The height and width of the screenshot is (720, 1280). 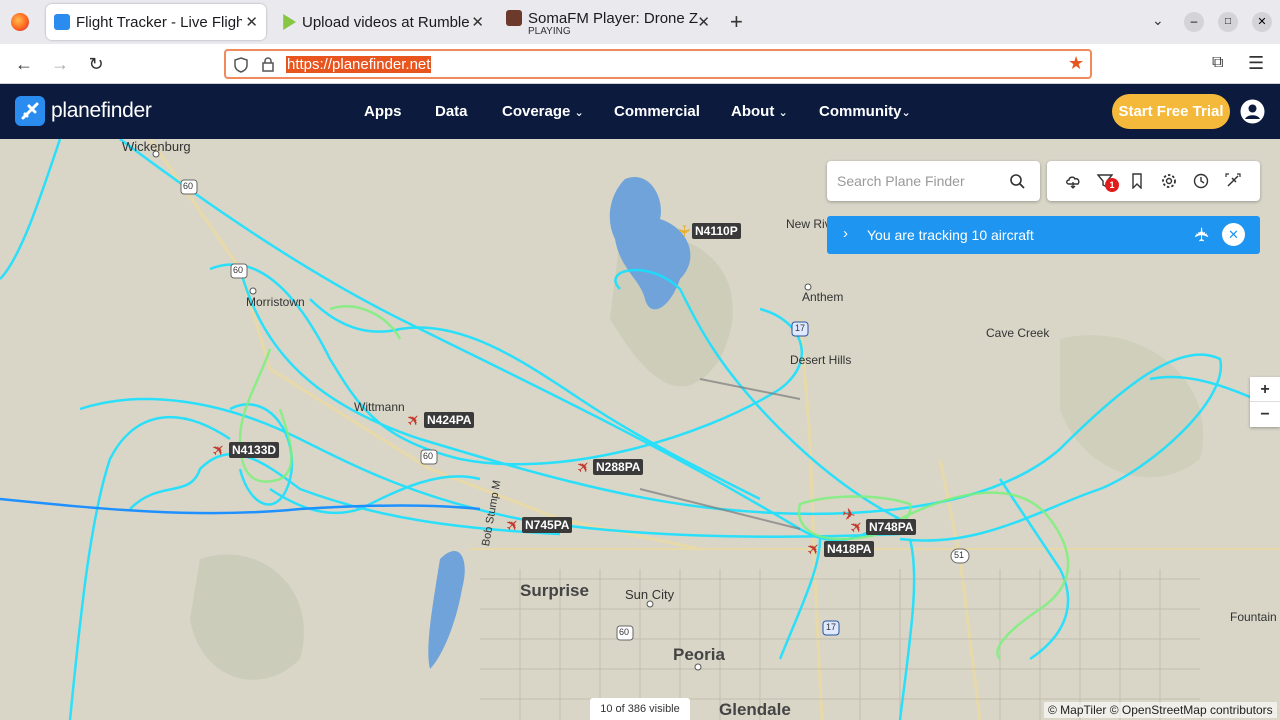 What do you see at coordinates (1158, 20) in the screenshot?
I see `tab-list-icon: ⌄` at bounding box center [1158, 20].